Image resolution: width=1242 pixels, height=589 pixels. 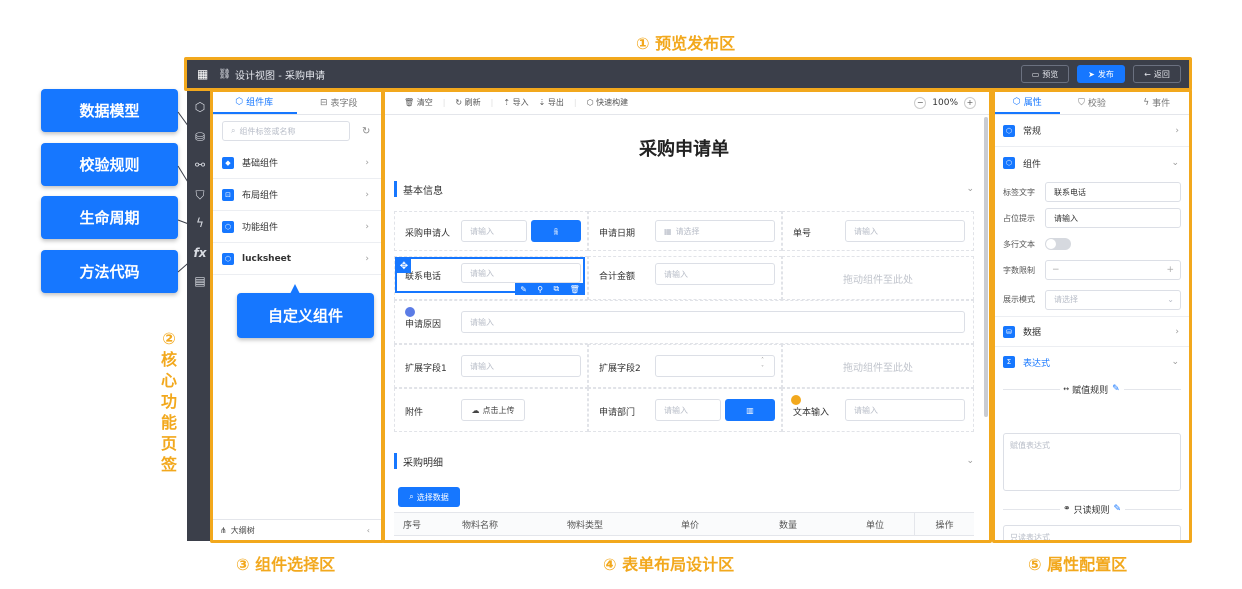 I want to click on callout-data-model: 数据模型, so click(x=109, y=110).